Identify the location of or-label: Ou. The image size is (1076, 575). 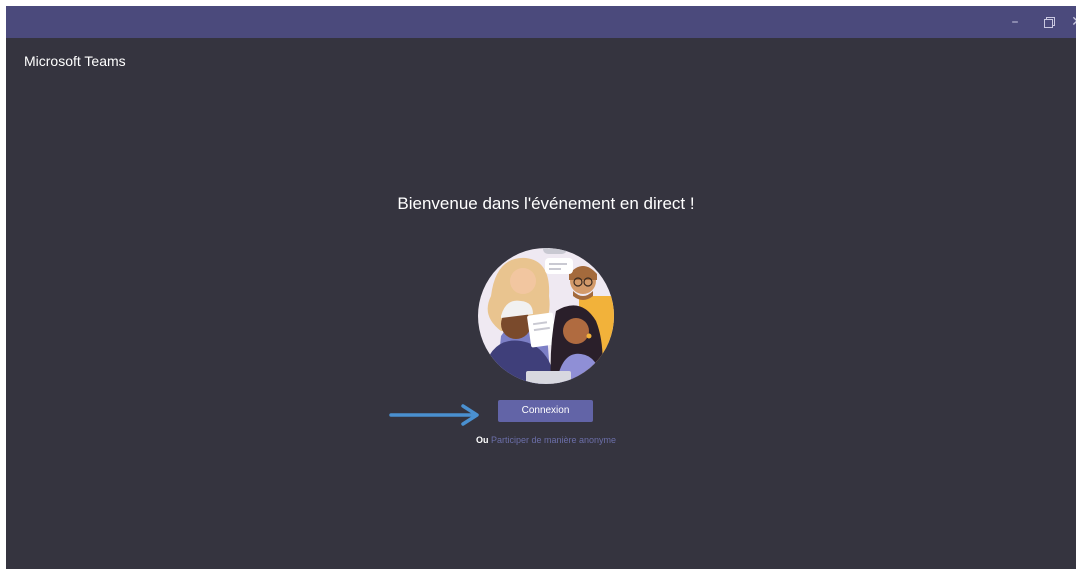
(482, 440).